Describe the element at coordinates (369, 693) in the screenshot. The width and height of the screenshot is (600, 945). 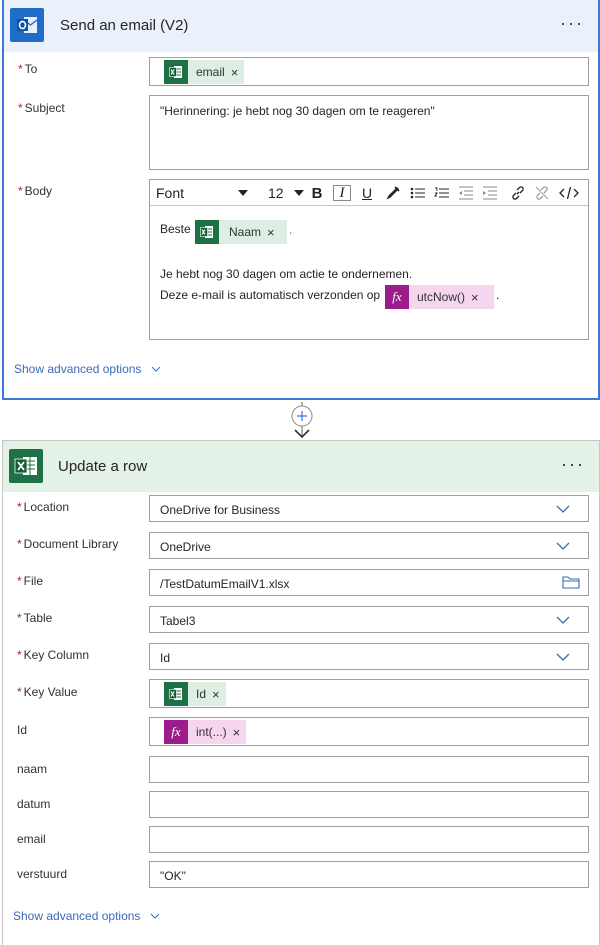
I see `key-value-input: Id ×` at that location.